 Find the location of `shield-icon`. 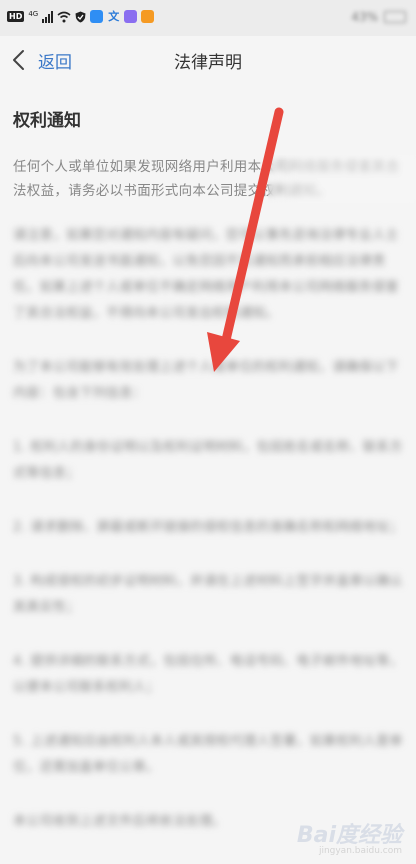

shield-icon is located at coordinates (80, 16).